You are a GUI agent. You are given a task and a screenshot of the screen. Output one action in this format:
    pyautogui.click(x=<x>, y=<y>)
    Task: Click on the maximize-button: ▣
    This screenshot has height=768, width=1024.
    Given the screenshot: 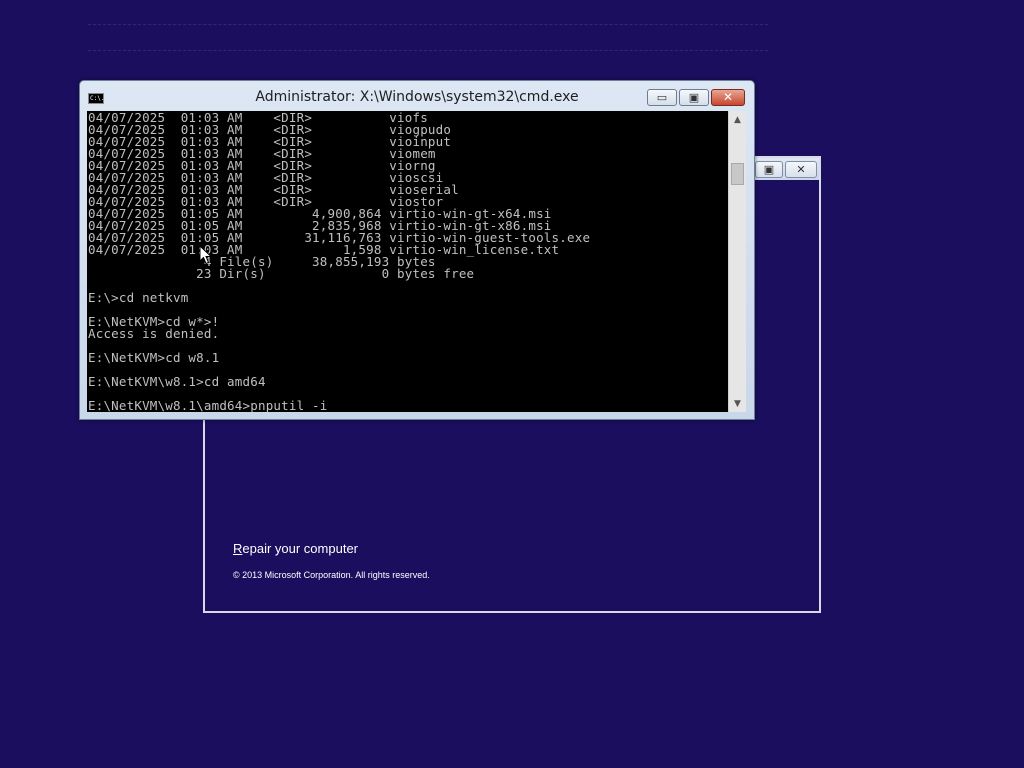 What is the action you would take?
    pyautogui.click(x=694, y=97)
    